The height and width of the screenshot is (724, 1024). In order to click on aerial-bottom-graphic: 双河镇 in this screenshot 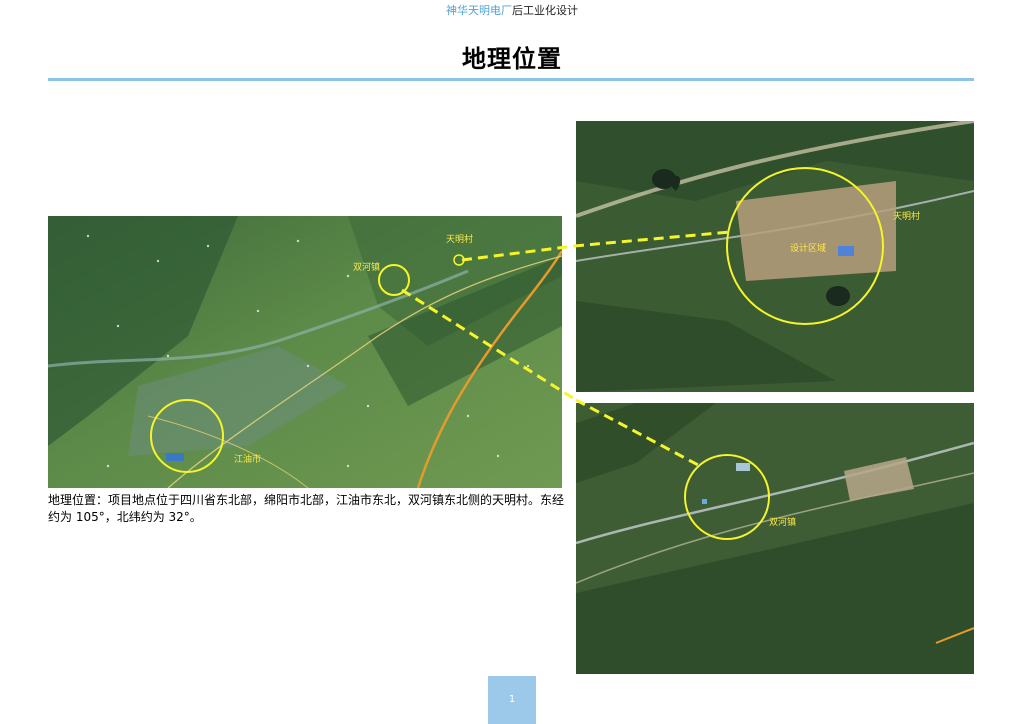, I will do `click(775, 538)`.